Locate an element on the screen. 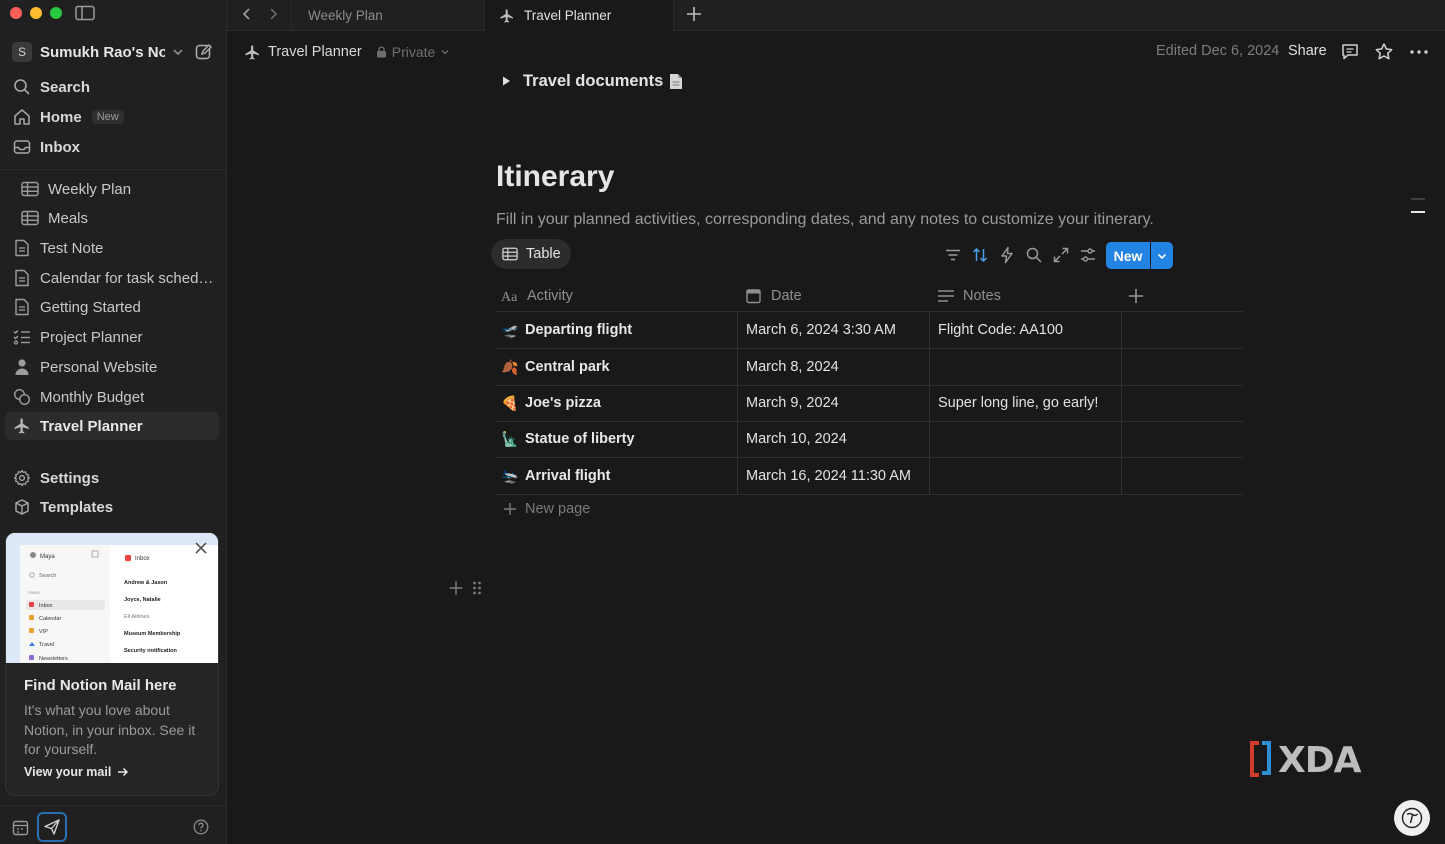  new-badge: New is located at coordinates (107, 117).